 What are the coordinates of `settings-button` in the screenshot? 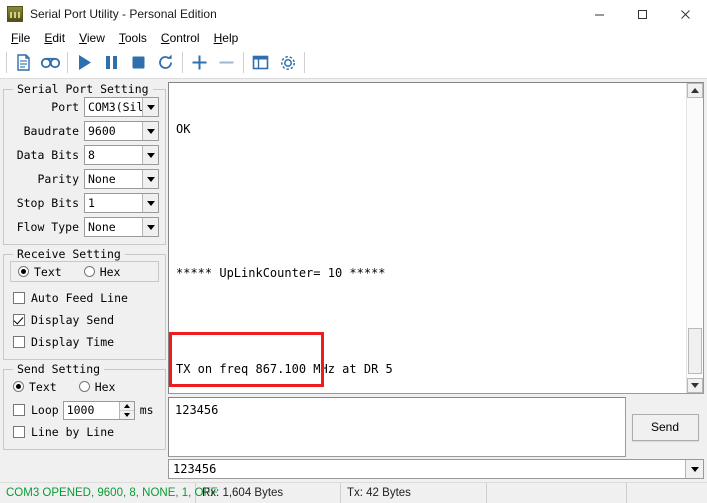 It's located at (287, 62).